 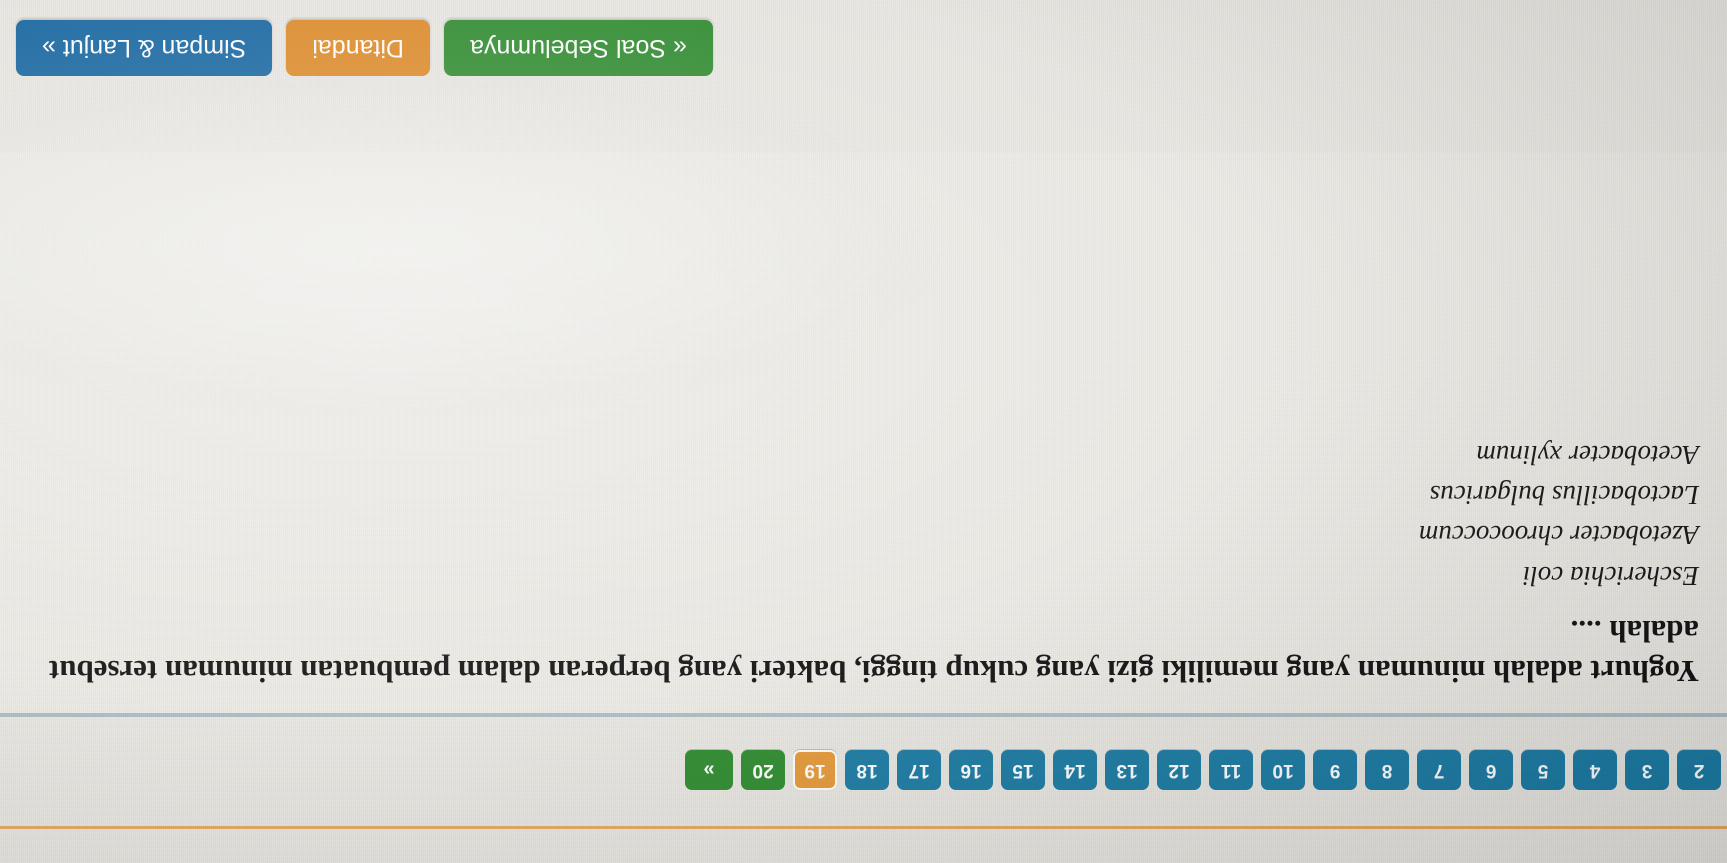 I want to click on pagination-item-9: 9, so click(x=1335, y=770).